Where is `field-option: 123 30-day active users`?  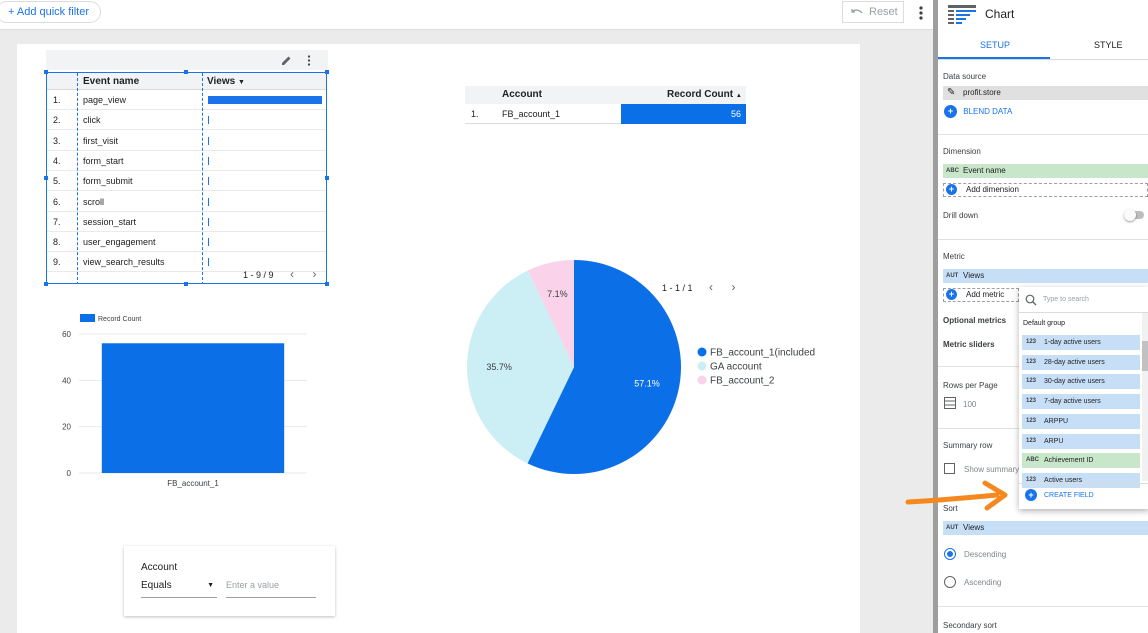 field-option: 123 30-day active users is located at coordinates (1081, 382).